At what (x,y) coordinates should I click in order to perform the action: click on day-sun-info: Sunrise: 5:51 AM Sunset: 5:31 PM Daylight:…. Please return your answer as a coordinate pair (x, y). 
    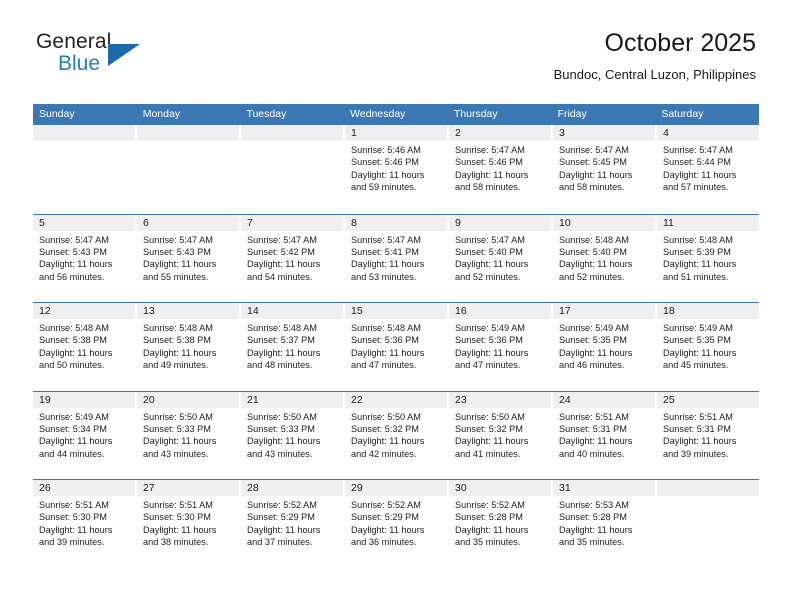
    Looking at the image, I should click on (604, 434).